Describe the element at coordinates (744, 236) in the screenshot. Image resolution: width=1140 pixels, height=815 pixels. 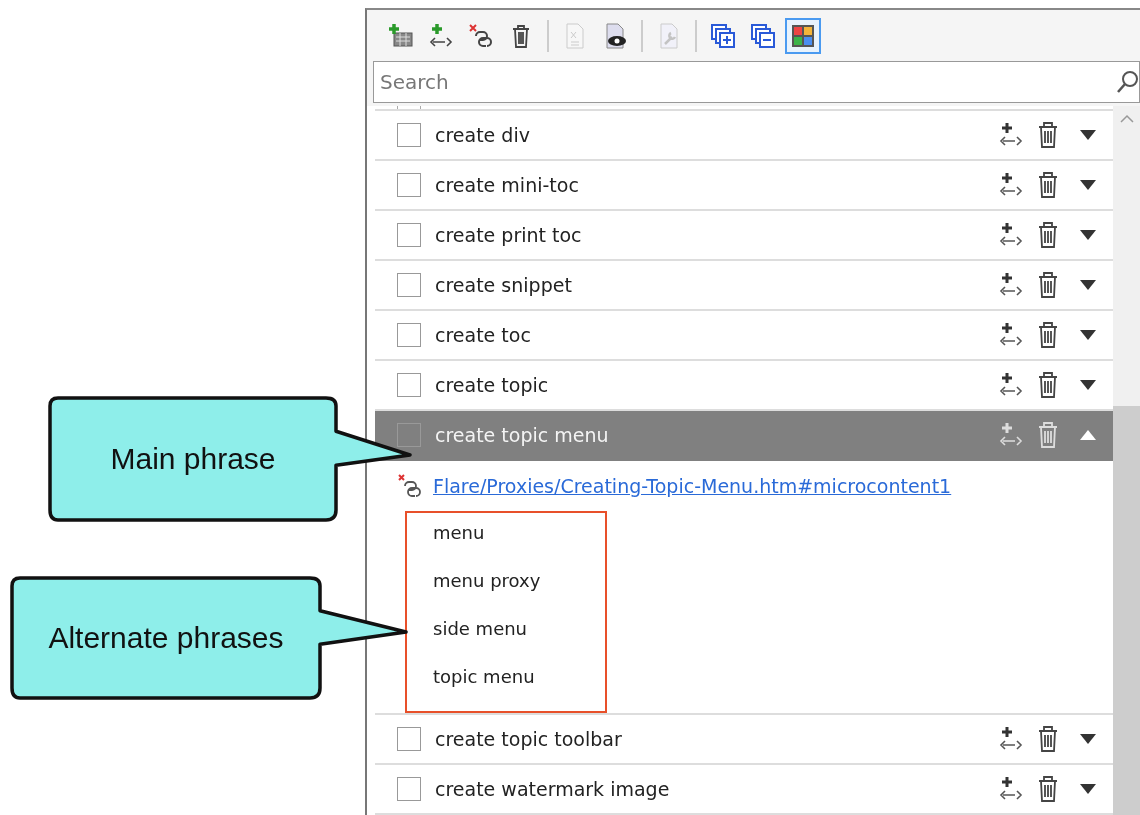
I see `phrase-row: create print toc` at that location.